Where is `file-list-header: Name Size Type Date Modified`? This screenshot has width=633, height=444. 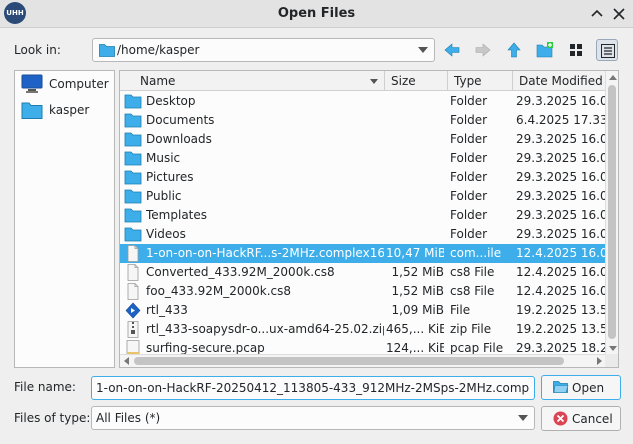 file-list-header: Name Size Type Date Modified is located at coordinates (363, 81).